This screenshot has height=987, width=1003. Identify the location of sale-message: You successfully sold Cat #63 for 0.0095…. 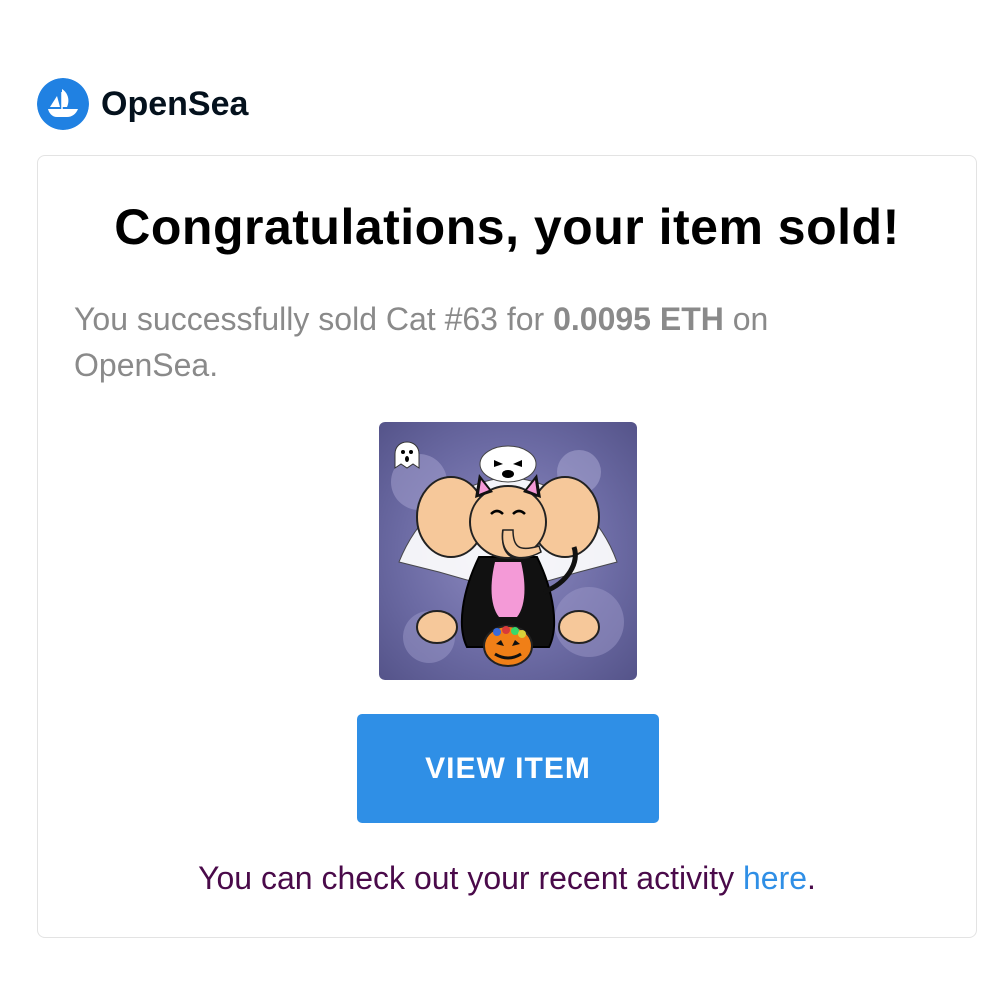
(484, 342).